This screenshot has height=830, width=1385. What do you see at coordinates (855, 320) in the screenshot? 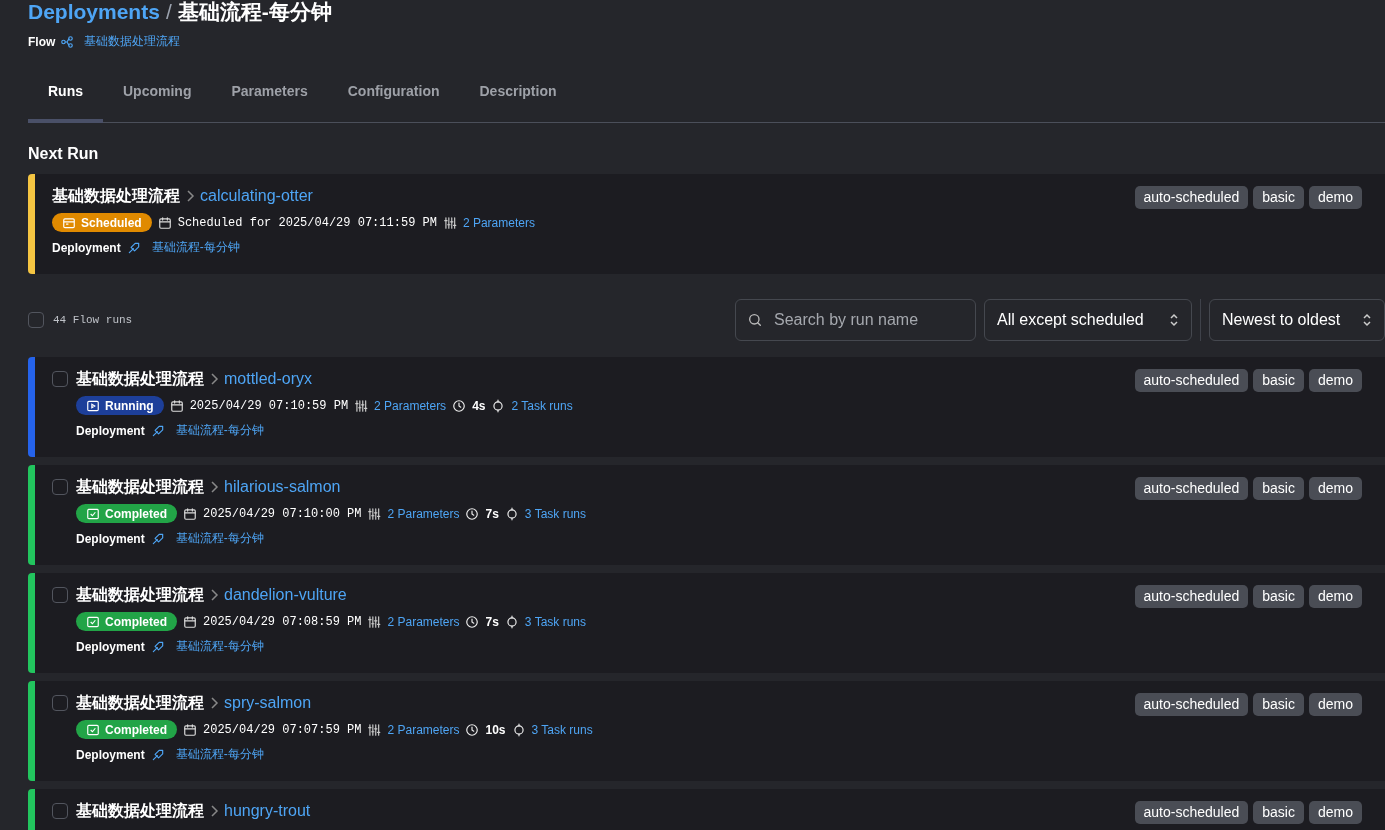
I see `search-field: Search by run name` at bounding box center [855, 320].